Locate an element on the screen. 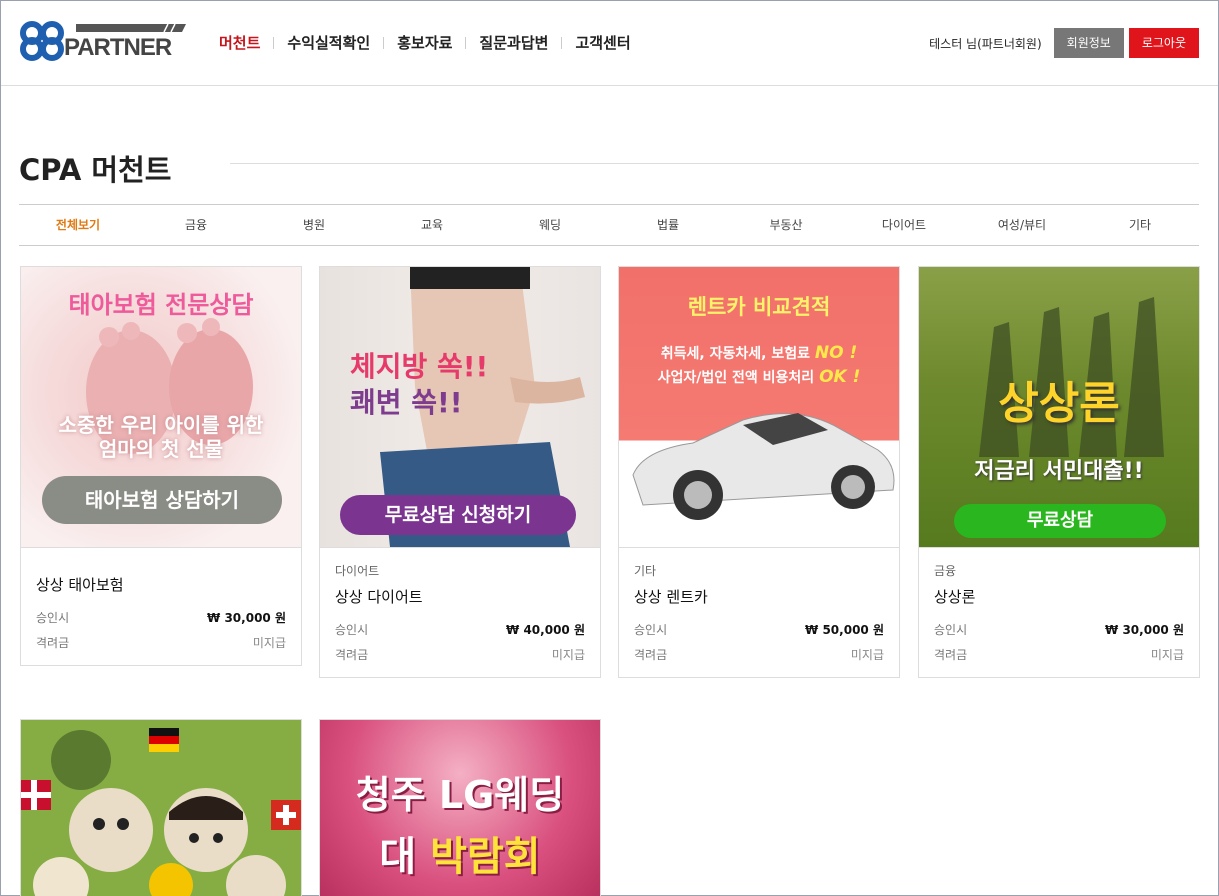 The height and width of the screenshot is (896, 1219). banner-subtext-text: 대 is located at coordinates (398, 857).